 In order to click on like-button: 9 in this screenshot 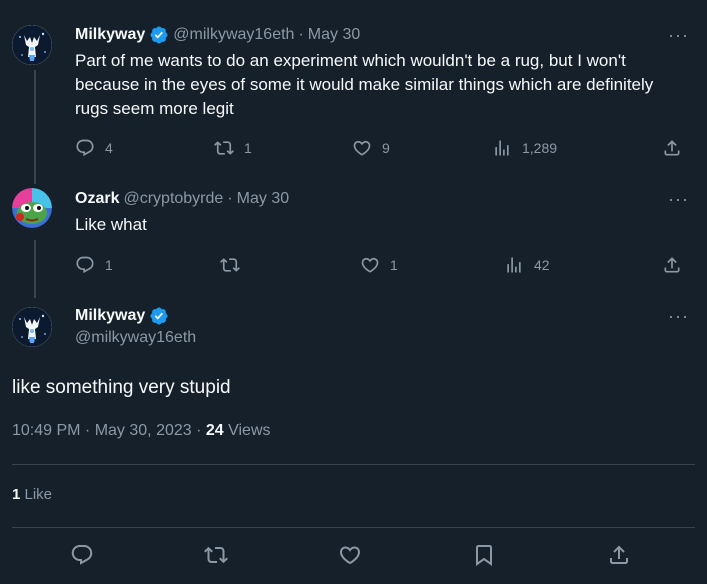, I will do `click(371, 148)`.